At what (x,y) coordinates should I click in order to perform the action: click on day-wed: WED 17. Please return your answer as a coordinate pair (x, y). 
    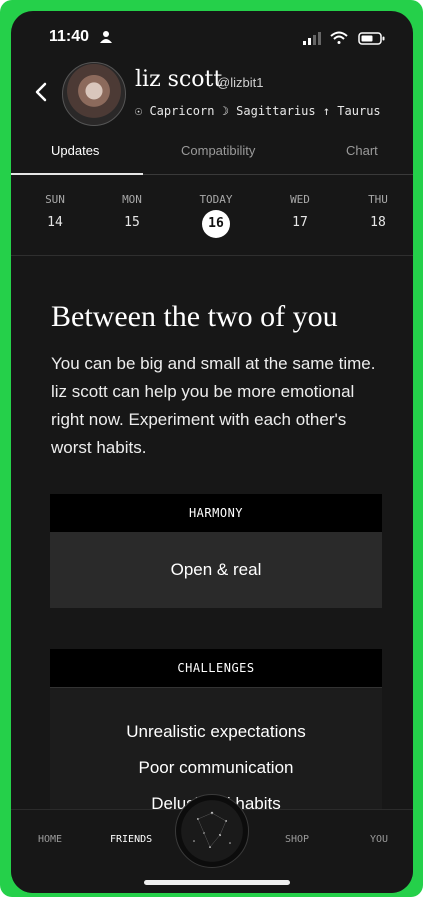
    Looking at the image, I should click on (300, 211).